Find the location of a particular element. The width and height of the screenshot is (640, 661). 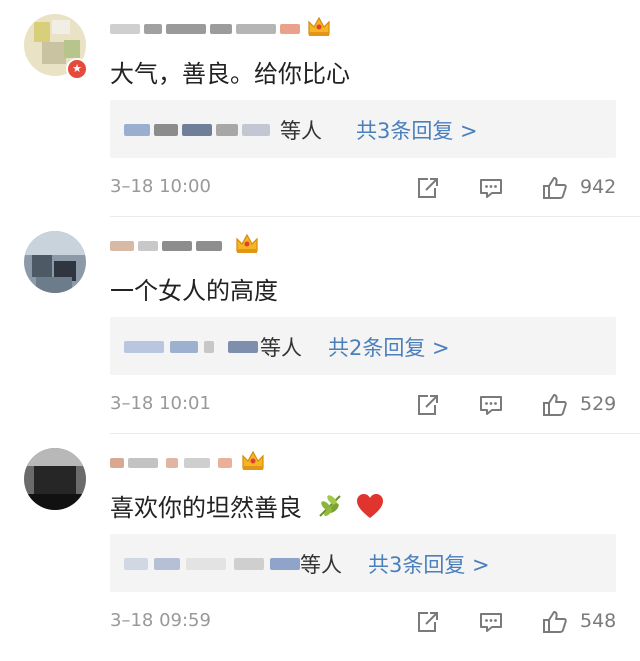

comment-footer: 3–18 09:59 548 is located at coordinates (366, 622).